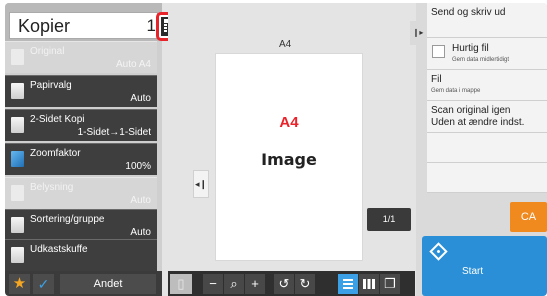 This screenshot has height=296, width=547. I want to click on menu-sort-label: Sortering/gruppe, so click(67, 219).